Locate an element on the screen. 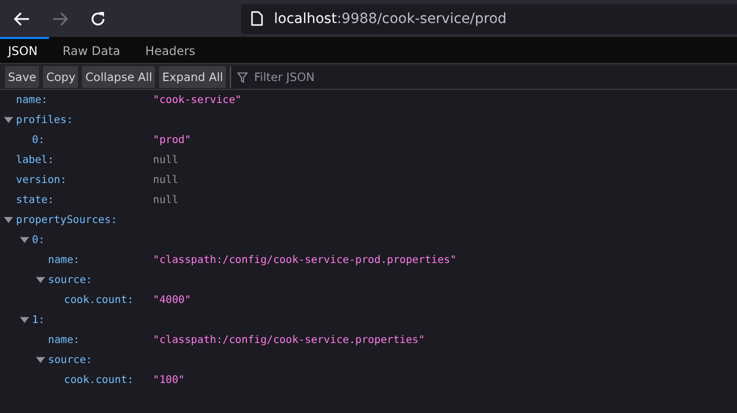 The width and height of the screenshot is (737, 413). tab: Raw Data is located at coordinates (93, 50).